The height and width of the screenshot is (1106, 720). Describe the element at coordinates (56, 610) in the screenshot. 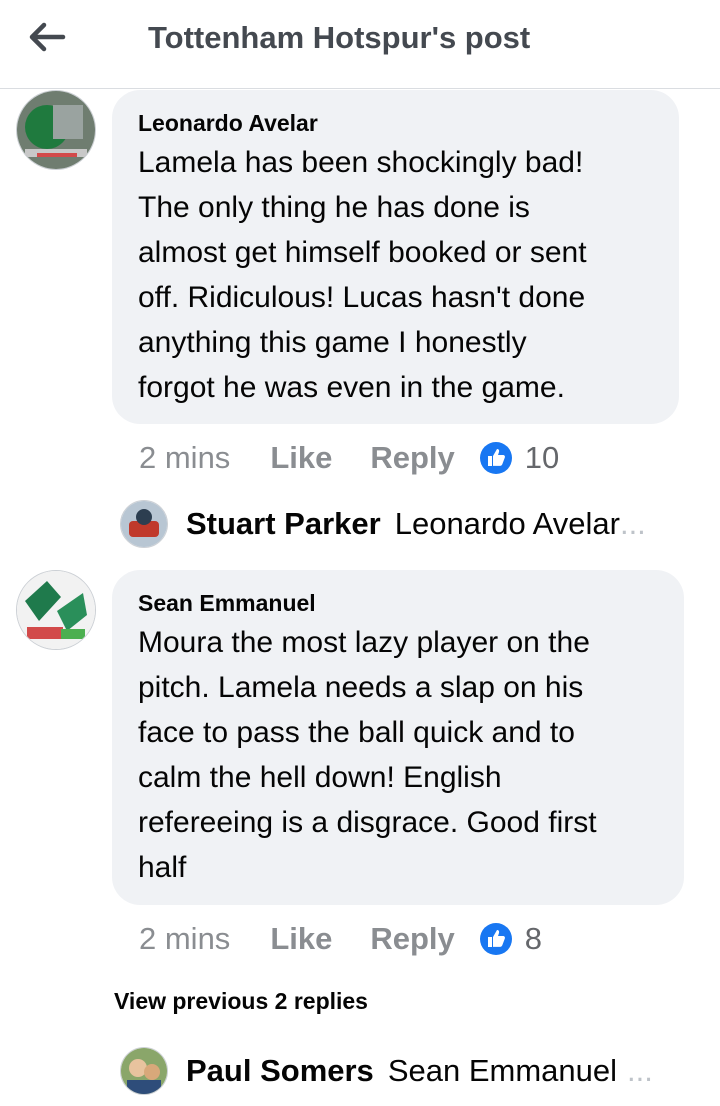

I see `avatar-sean-emmanuel` at that location.